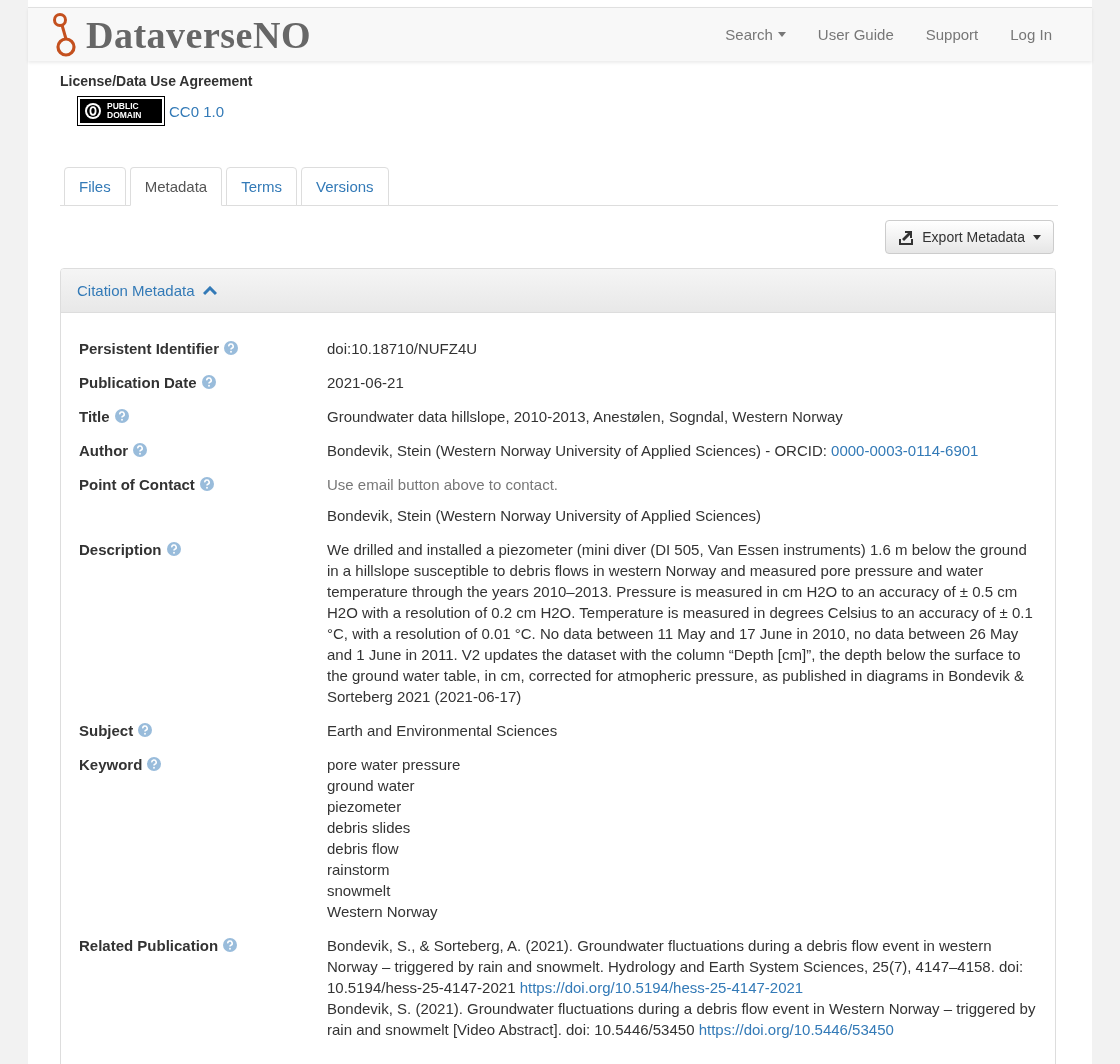  What do you see at coordinates (653, 451) in the screenshot?
I see `field-value: Bondevik, Stein (Western Norway University of Applied Sciences) - ORCID: 0000-0003-0114-6901` at bounding box center [653, 451].